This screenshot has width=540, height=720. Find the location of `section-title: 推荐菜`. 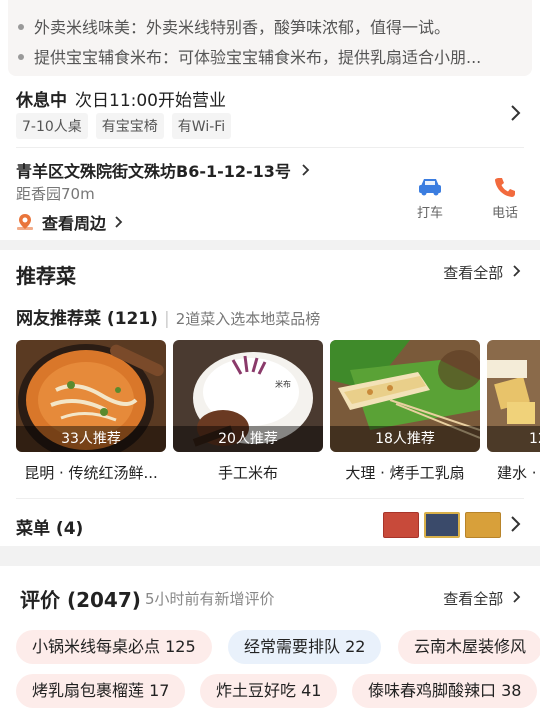

section-title: 推荐菜 is located at coordinates (46, 276).